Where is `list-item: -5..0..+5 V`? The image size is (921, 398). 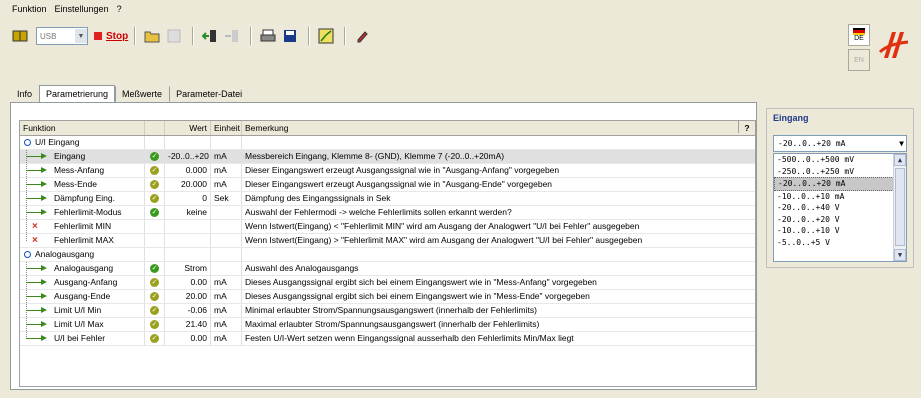
list-item: -5..0..+5 V is located at coordinates (840, 243).